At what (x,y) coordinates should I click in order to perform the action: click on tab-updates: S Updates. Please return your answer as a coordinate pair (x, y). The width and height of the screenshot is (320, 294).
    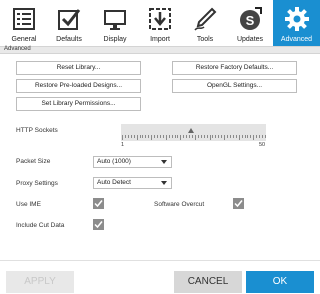
    Looking at the image, I should click on (250, 23).